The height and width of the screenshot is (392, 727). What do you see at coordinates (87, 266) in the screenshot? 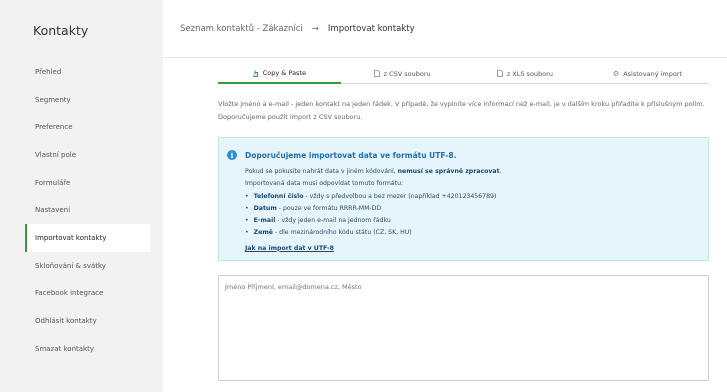
I see `sidebar-item-sklonovani: Skloňování & svátky` at bounding box center [87, 266].